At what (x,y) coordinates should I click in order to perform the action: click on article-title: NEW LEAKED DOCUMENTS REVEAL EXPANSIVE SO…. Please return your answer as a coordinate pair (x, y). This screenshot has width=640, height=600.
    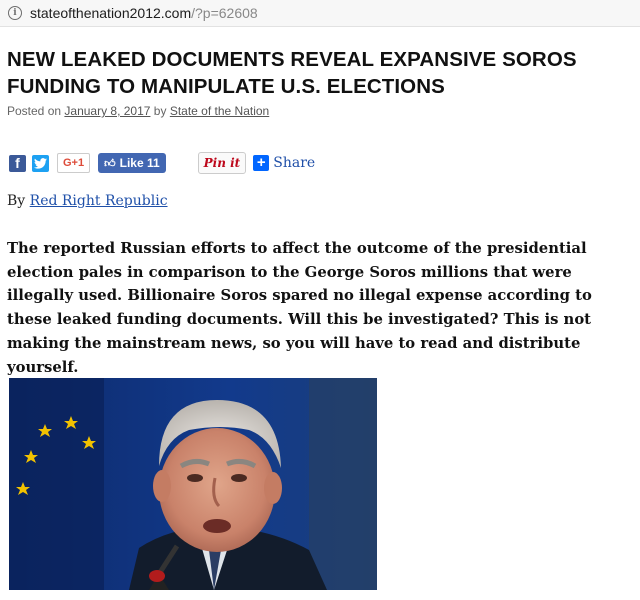
    Looking at the image, I should click on (292, 73).